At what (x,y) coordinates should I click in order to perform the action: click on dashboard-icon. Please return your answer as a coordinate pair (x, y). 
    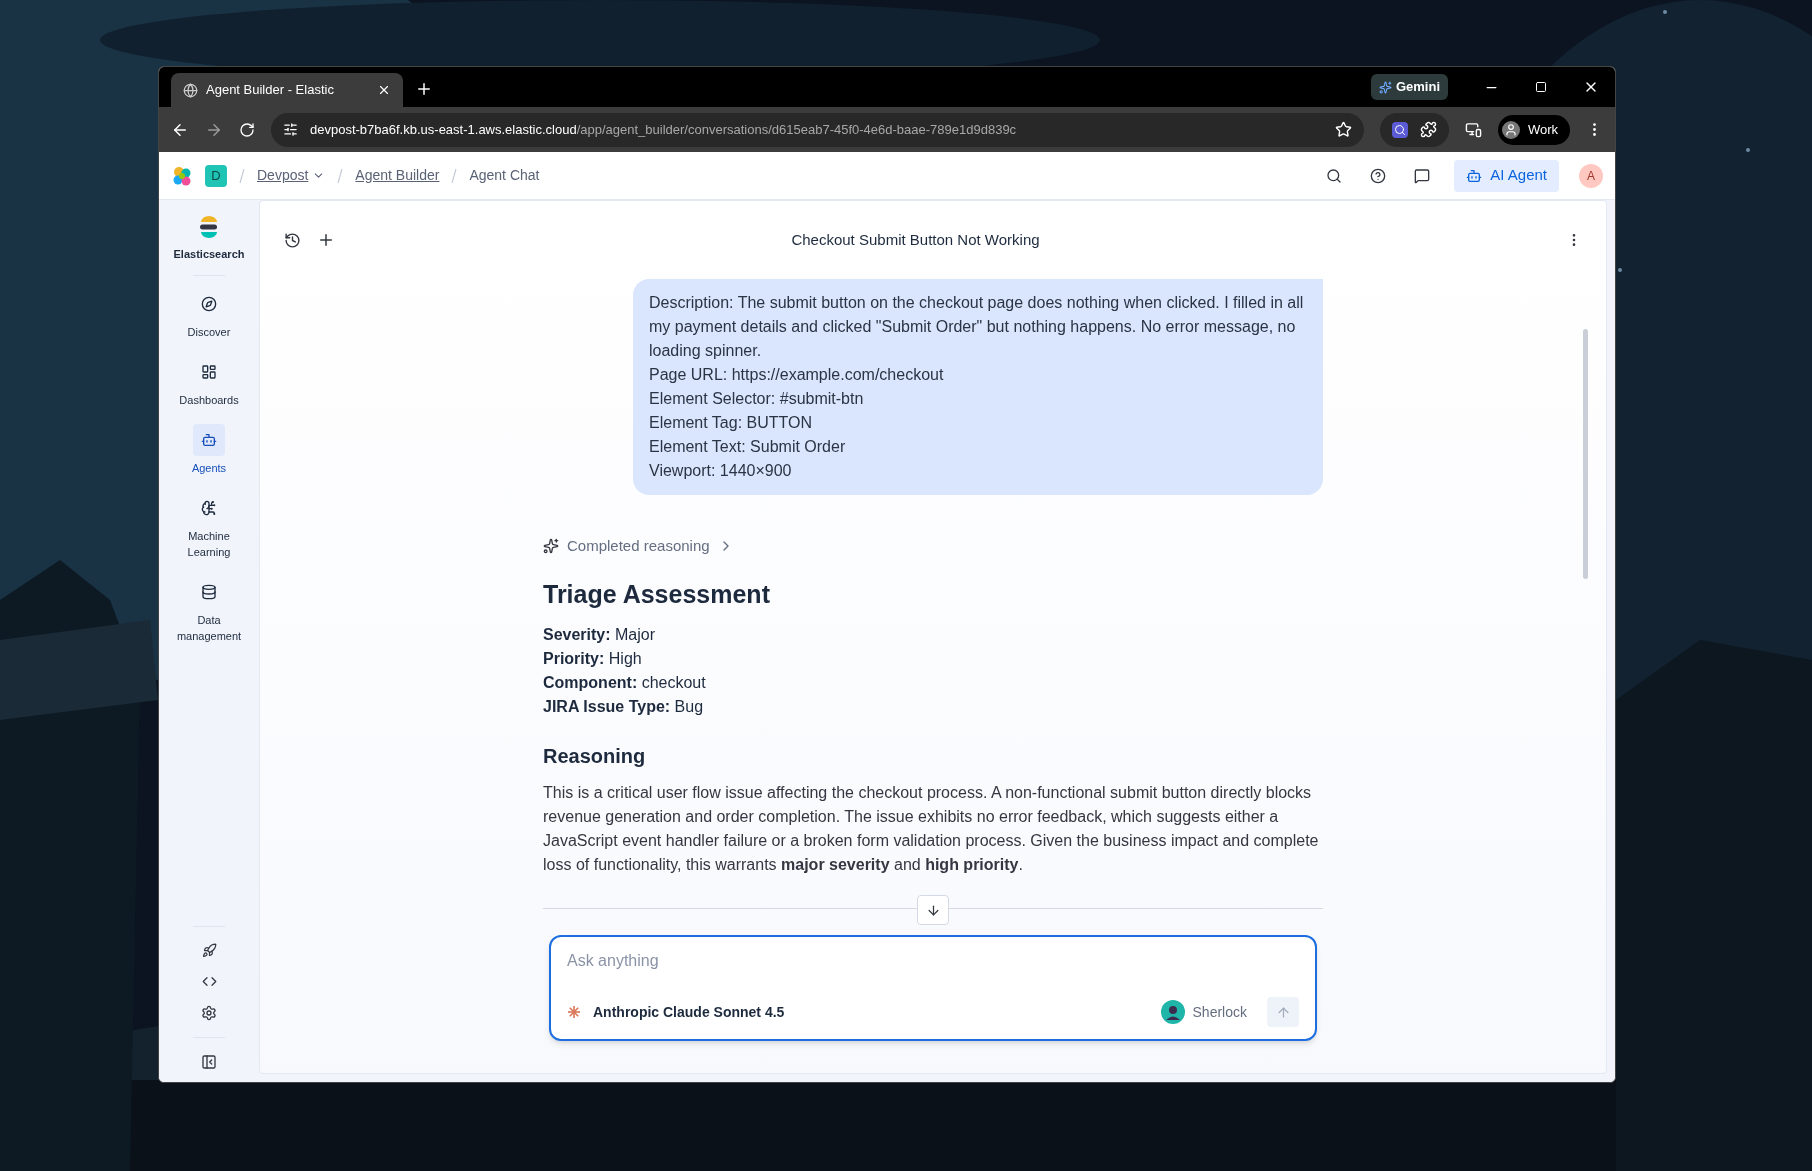
    Looking at the image, I should click on (209, 371).